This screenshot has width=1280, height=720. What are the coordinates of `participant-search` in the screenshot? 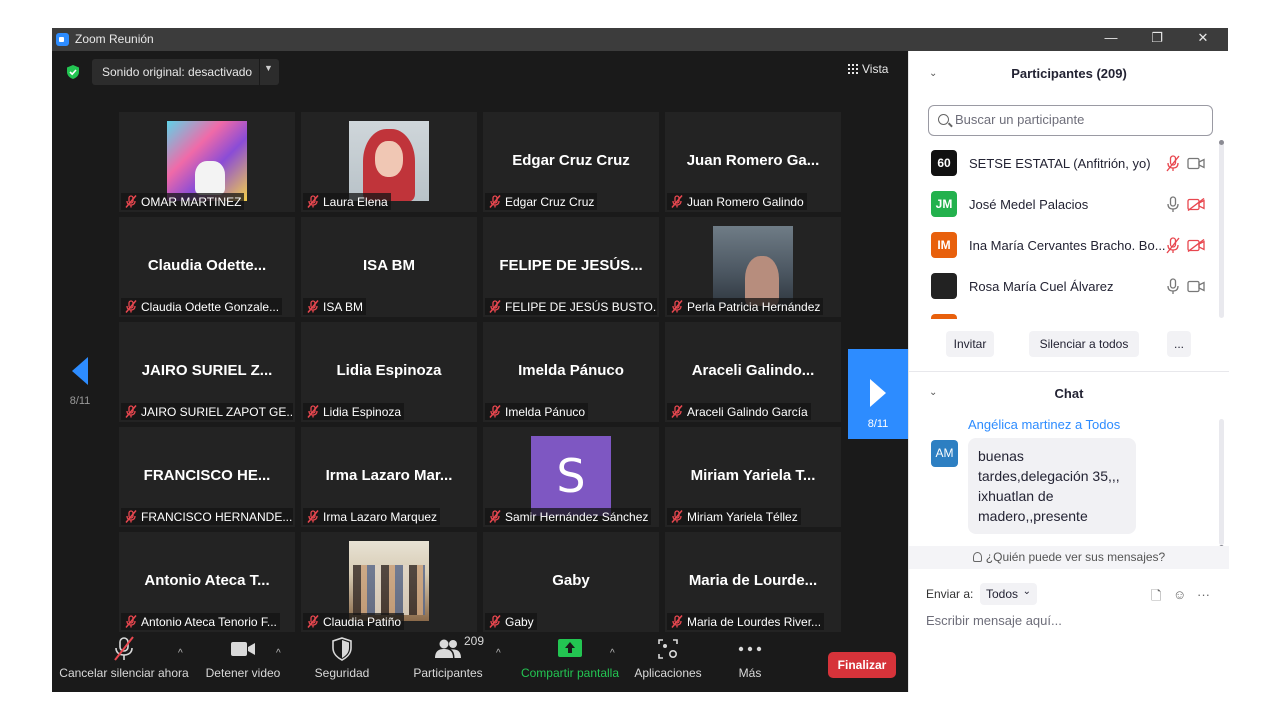 It's located at (1070, 120).